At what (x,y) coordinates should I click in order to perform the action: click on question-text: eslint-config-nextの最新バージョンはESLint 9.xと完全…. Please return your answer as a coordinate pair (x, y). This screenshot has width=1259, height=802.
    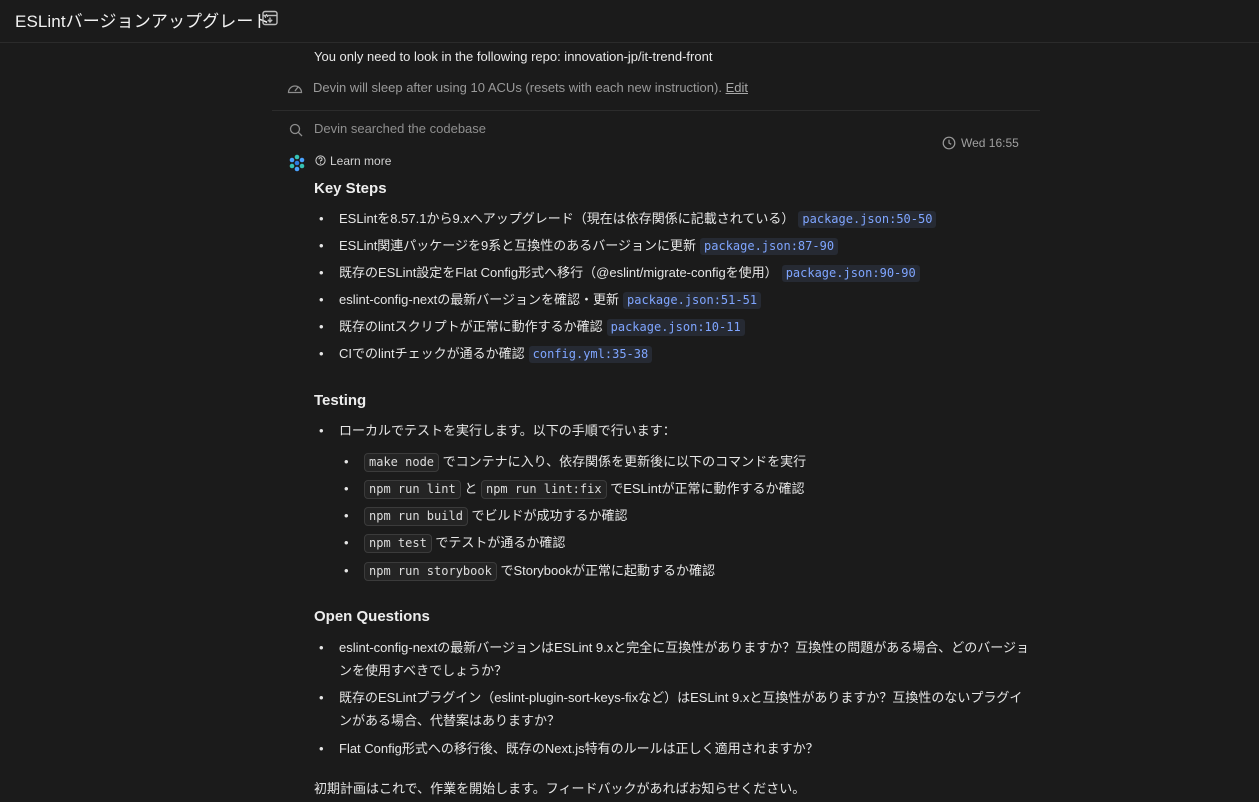
    Looking at the image, I should click on (684, 659).